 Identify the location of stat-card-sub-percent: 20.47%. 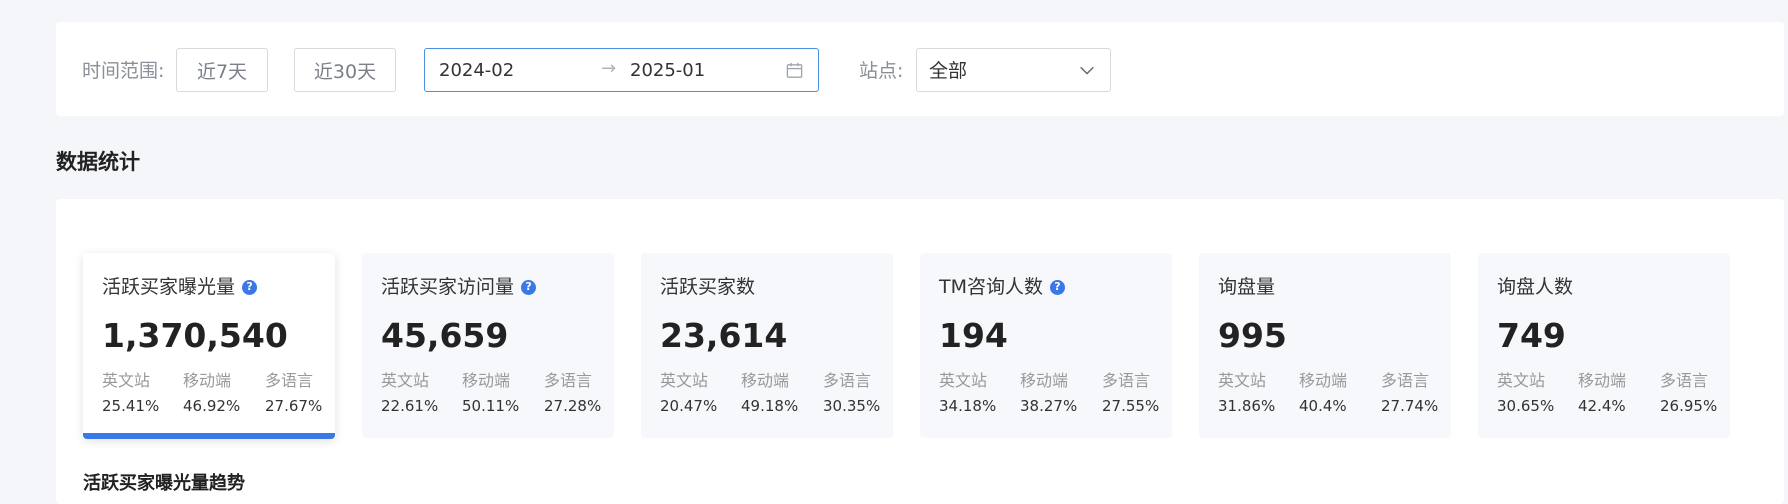
(689, 406).